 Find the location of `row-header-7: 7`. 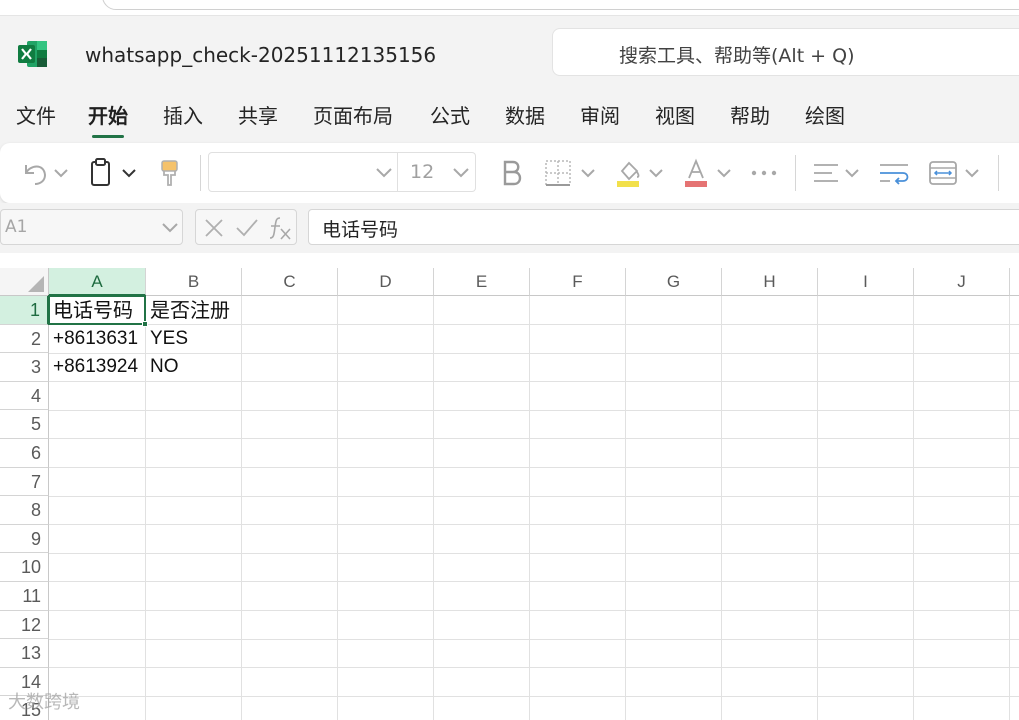

row-header-7: 7 is located at coordinates (24, 482).